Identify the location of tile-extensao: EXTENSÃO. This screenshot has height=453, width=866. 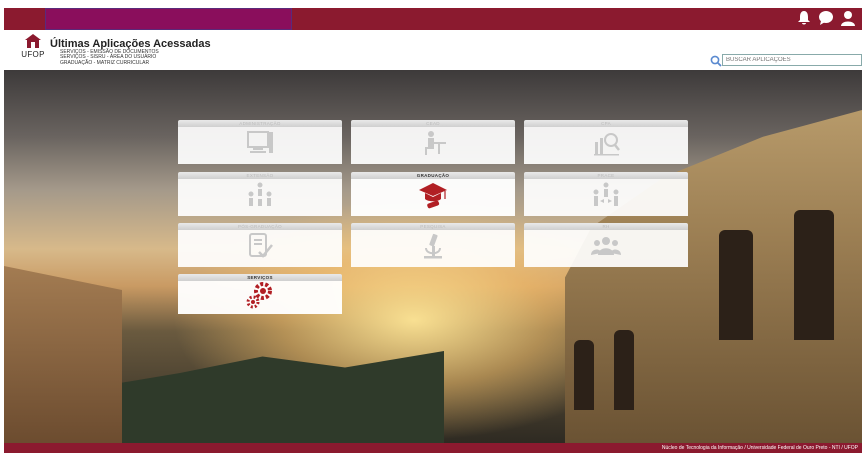
(260, 194).